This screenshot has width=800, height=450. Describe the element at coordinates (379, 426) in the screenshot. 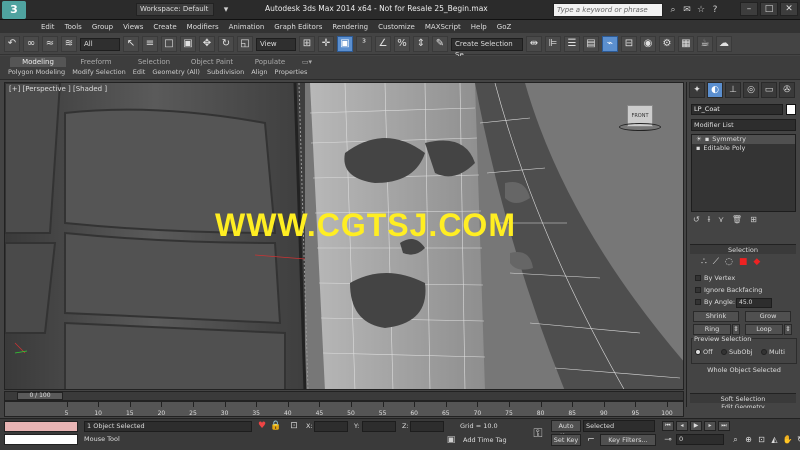

I see `y-coordinate-field` at that location.